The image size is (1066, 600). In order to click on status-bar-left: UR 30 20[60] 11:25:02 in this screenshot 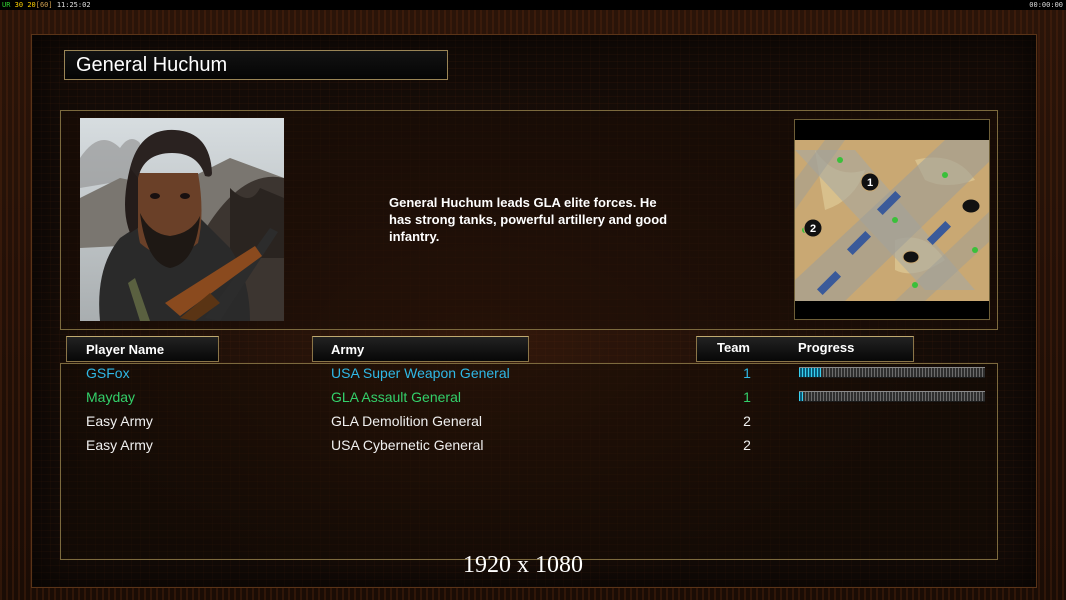, I will do `click(46, 5)`.